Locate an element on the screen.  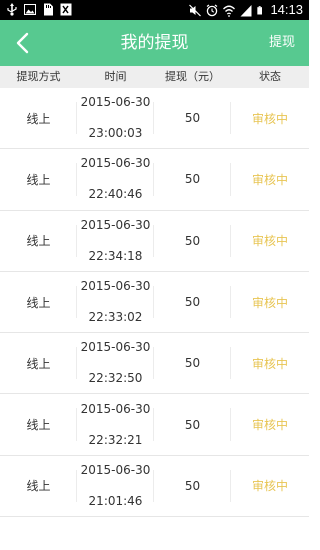
chevron-left-icon is located at coordinates (22, 43).